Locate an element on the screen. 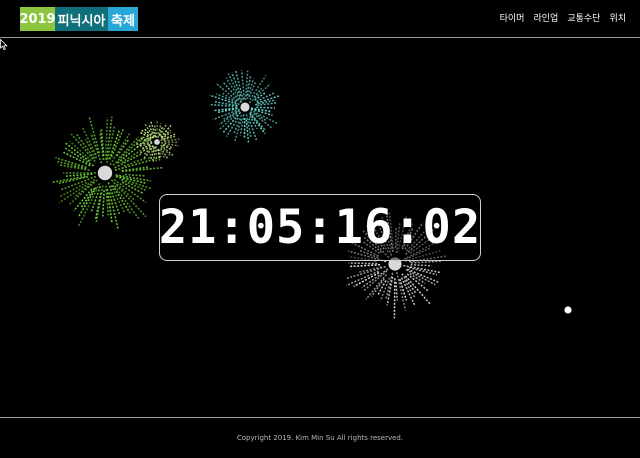 Image resolution: width=640 pixels, height=458 pixels. countdown-box: 21:05:16:02 is located at coordinates (320, 227).